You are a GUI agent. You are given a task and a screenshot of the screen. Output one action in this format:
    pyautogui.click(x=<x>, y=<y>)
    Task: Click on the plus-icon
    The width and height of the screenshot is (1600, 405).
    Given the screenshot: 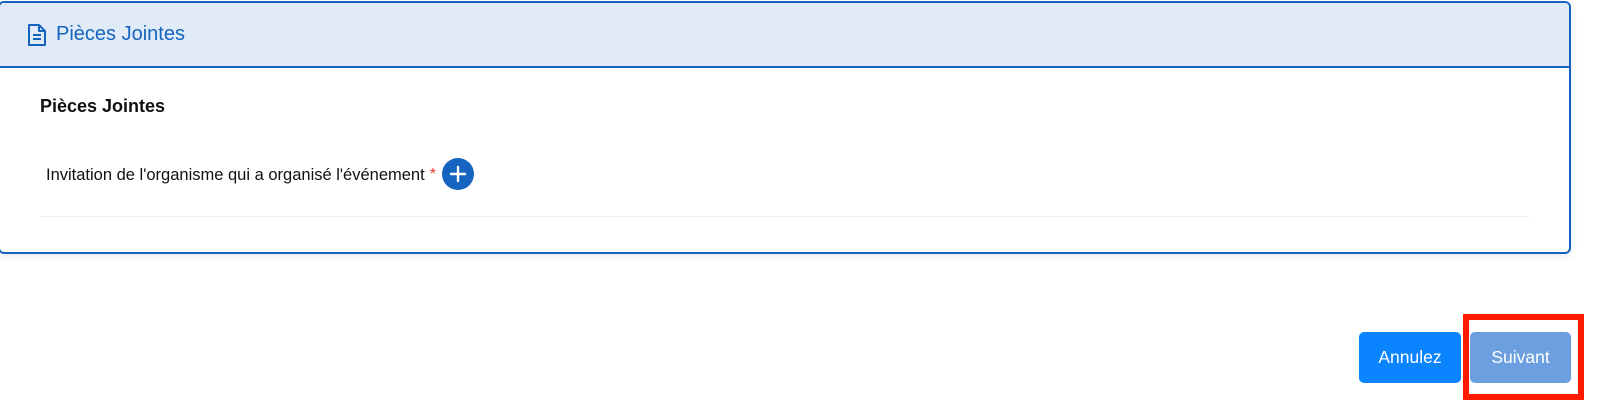 What is the action you would take?
    pyautogui.click(x=458, y=174)
    